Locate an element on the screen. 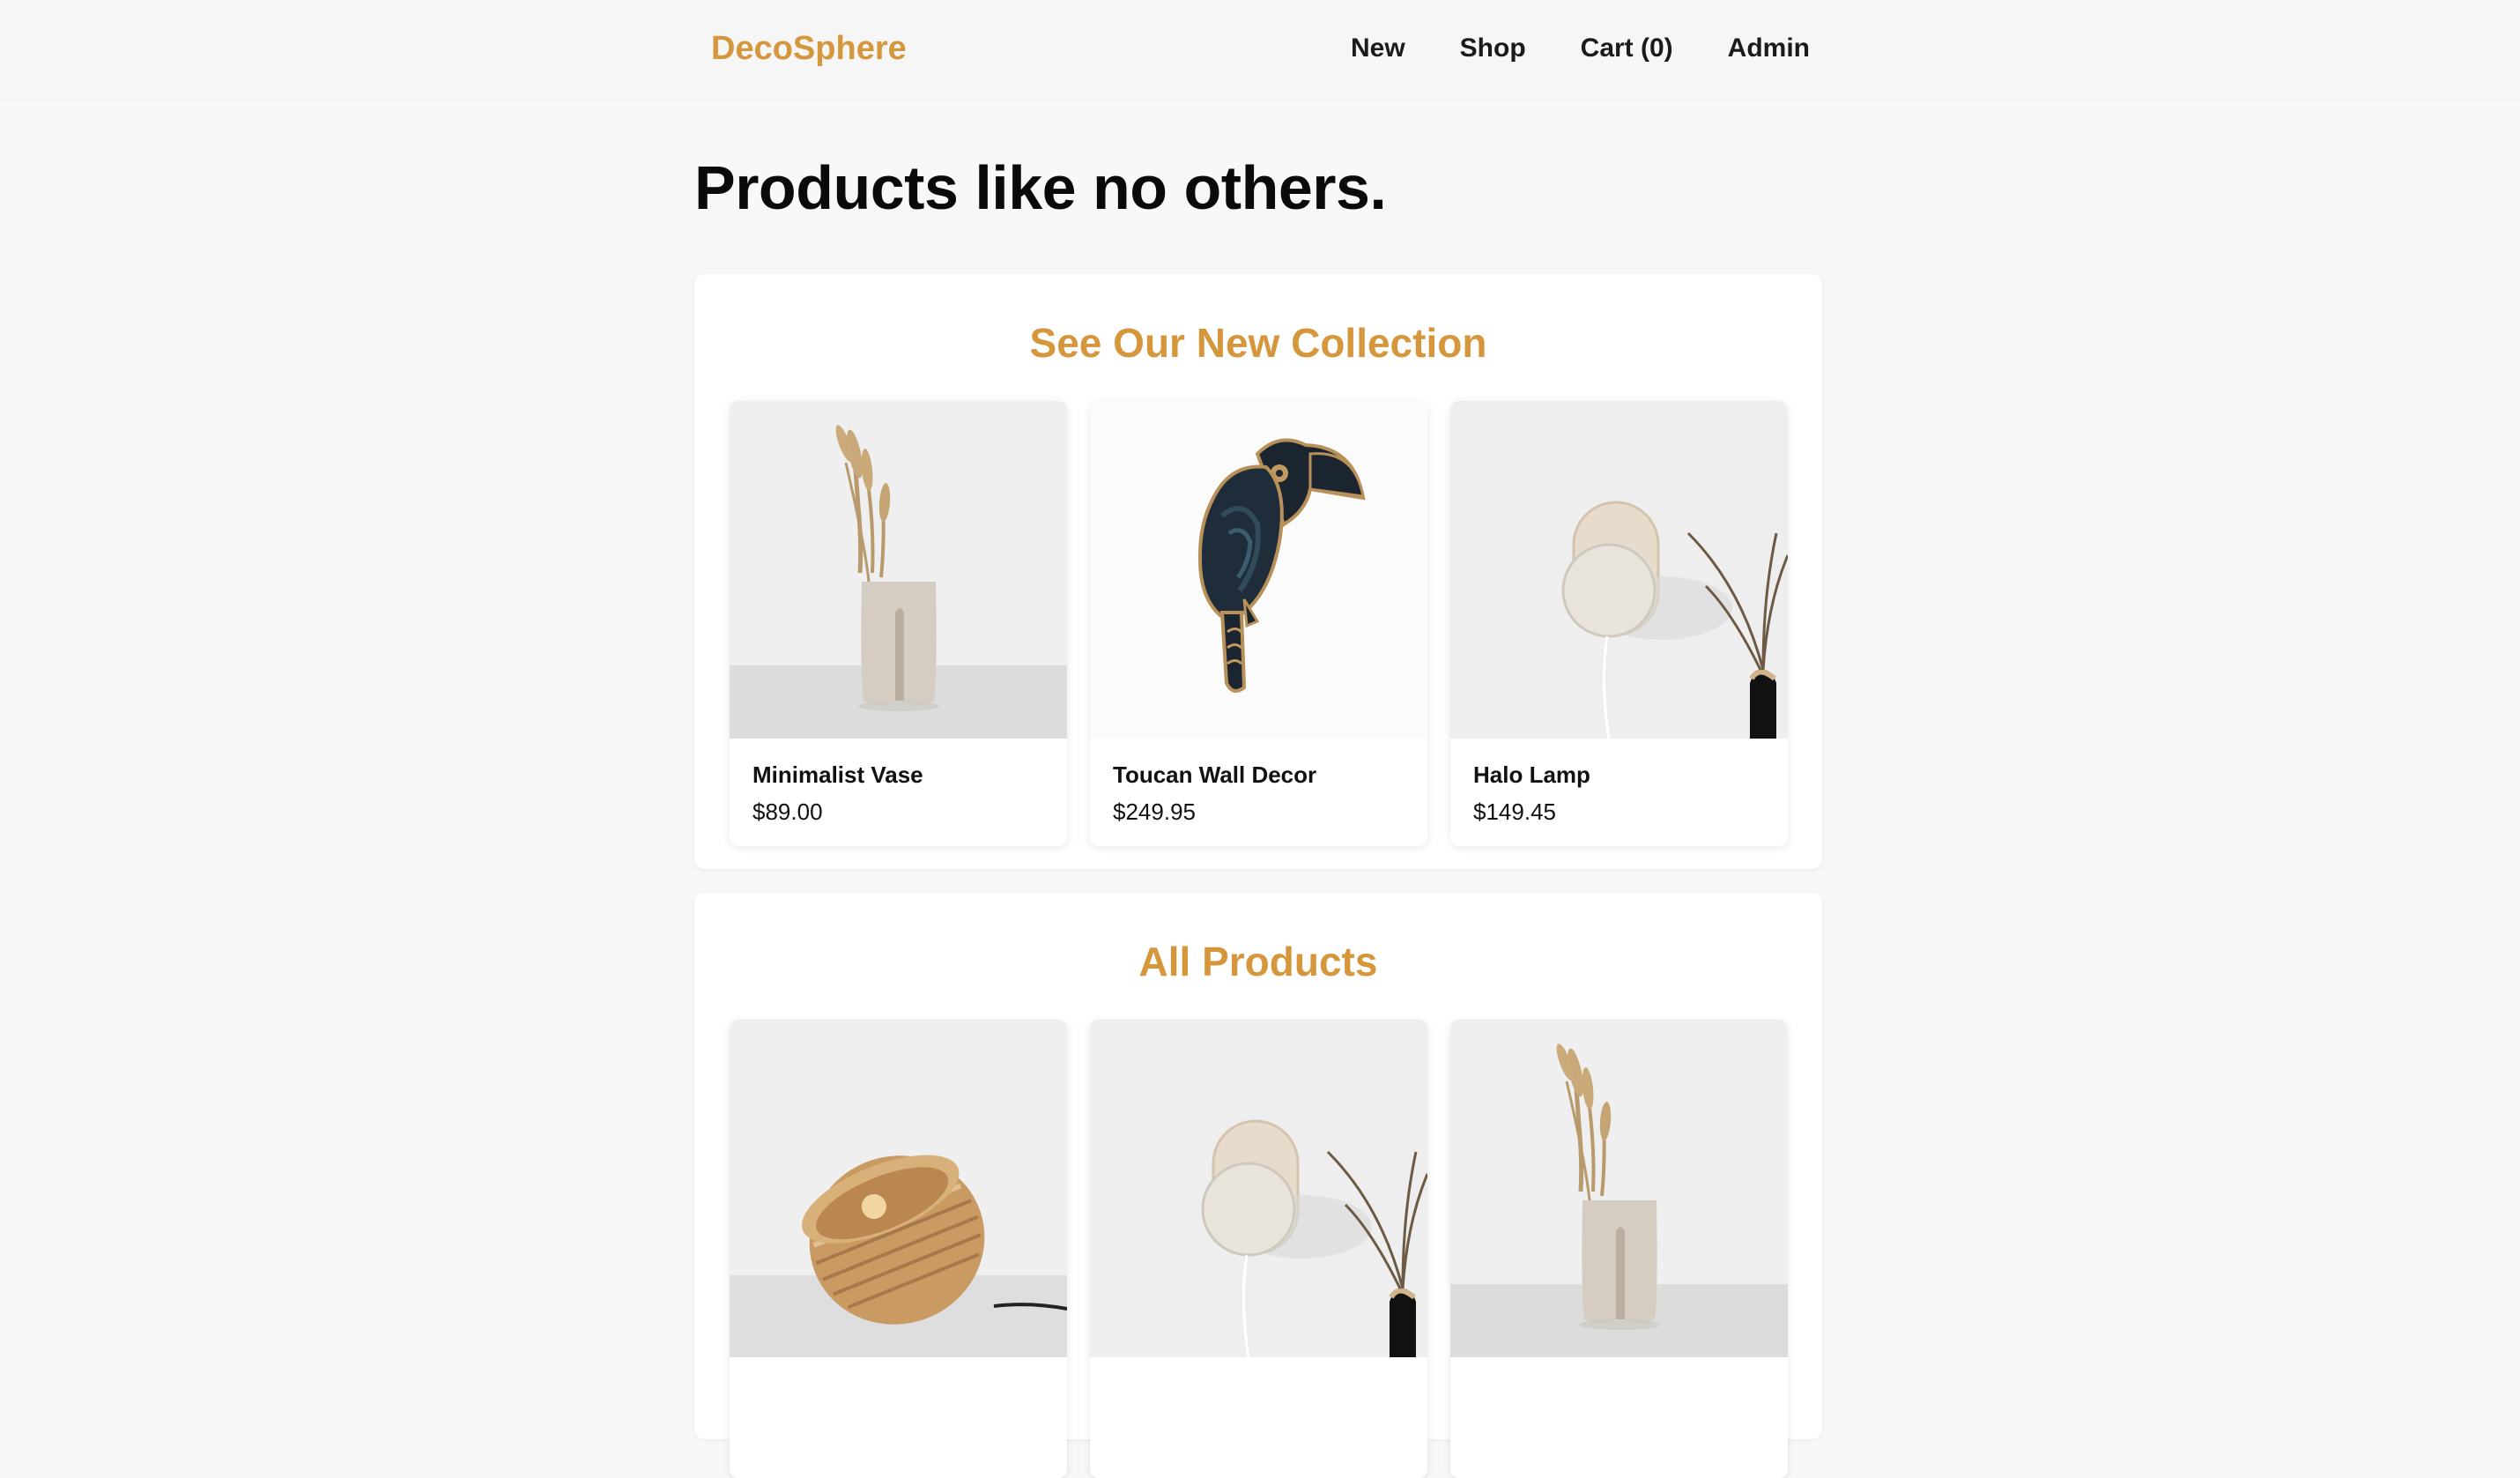 This screenshot has height=1478, width=2520. product-card: Minimalist Vase $89.00 is located at coordinates (898, 623).